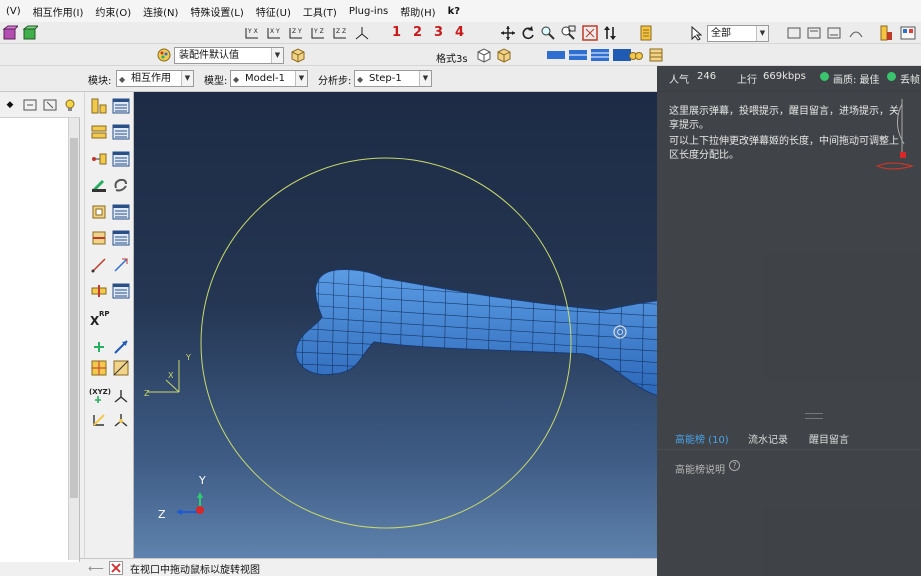  Describe the element at coordinates (113, 11) in the screenshot. I see `menu-constraint: 约束(O)` at that location.